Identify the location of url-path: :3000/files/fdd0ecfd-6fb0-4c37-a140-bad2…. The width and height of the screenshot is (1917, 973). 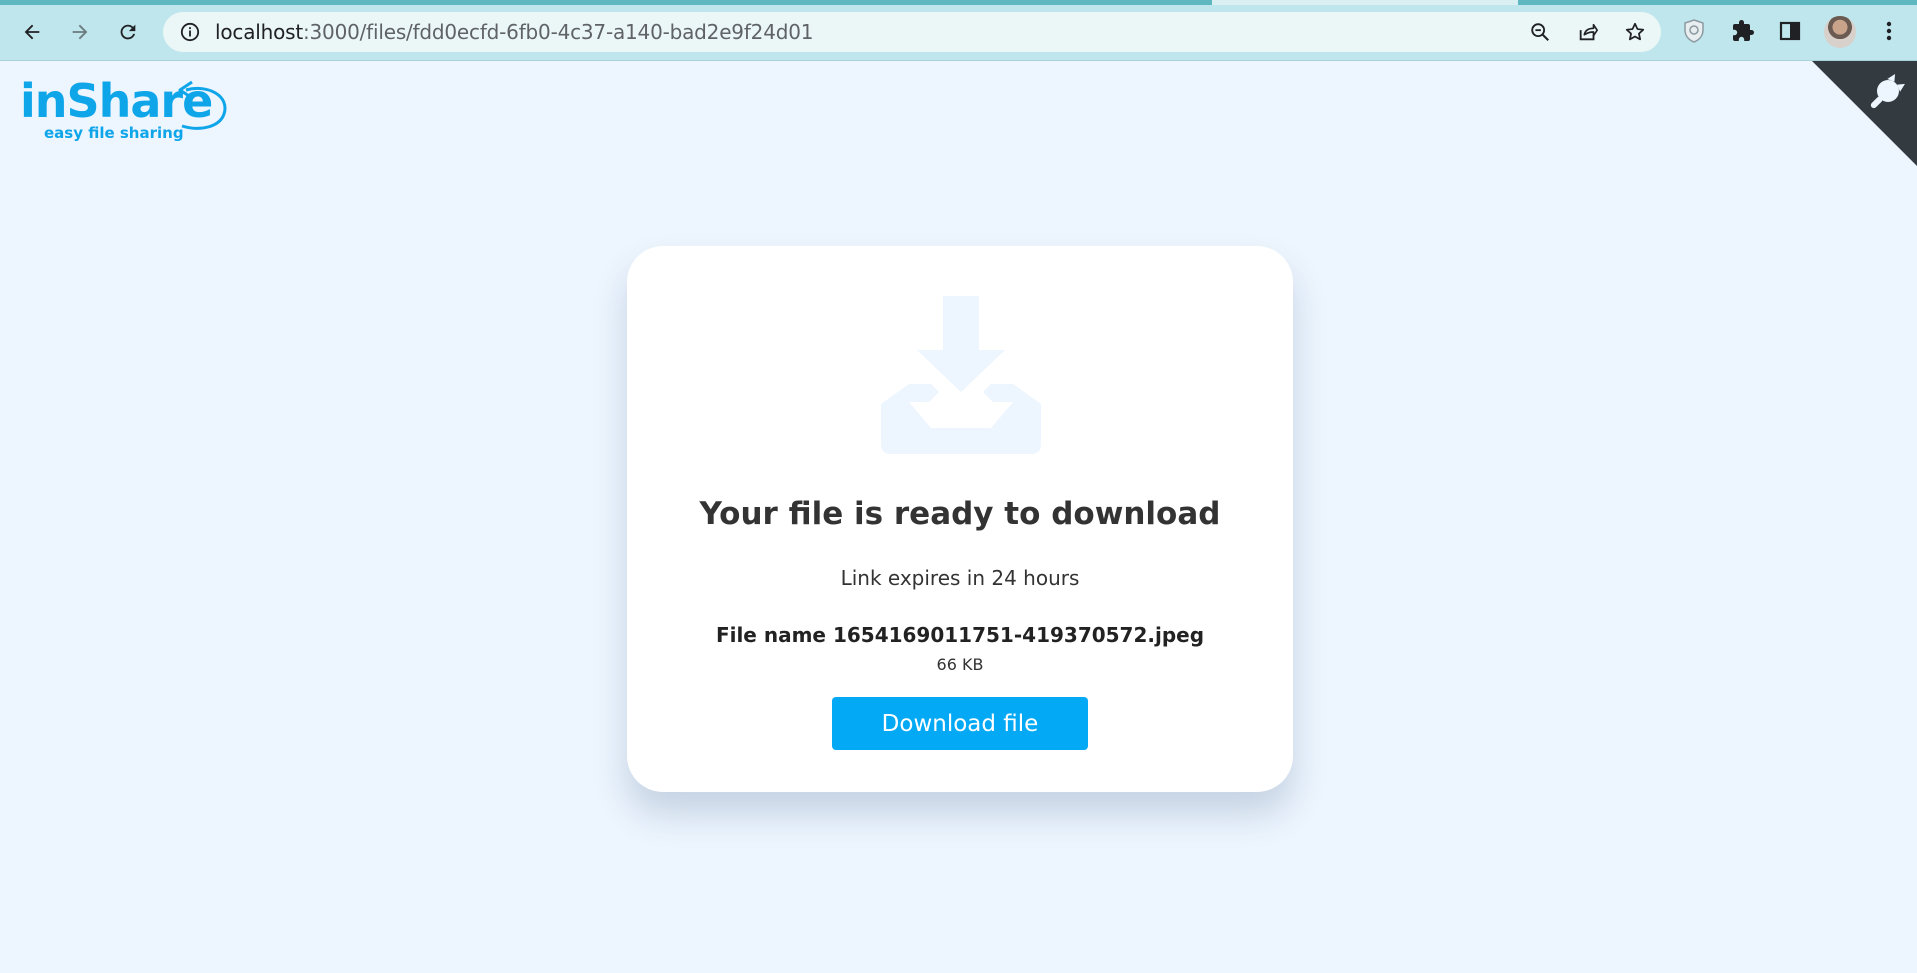
(558, 32).